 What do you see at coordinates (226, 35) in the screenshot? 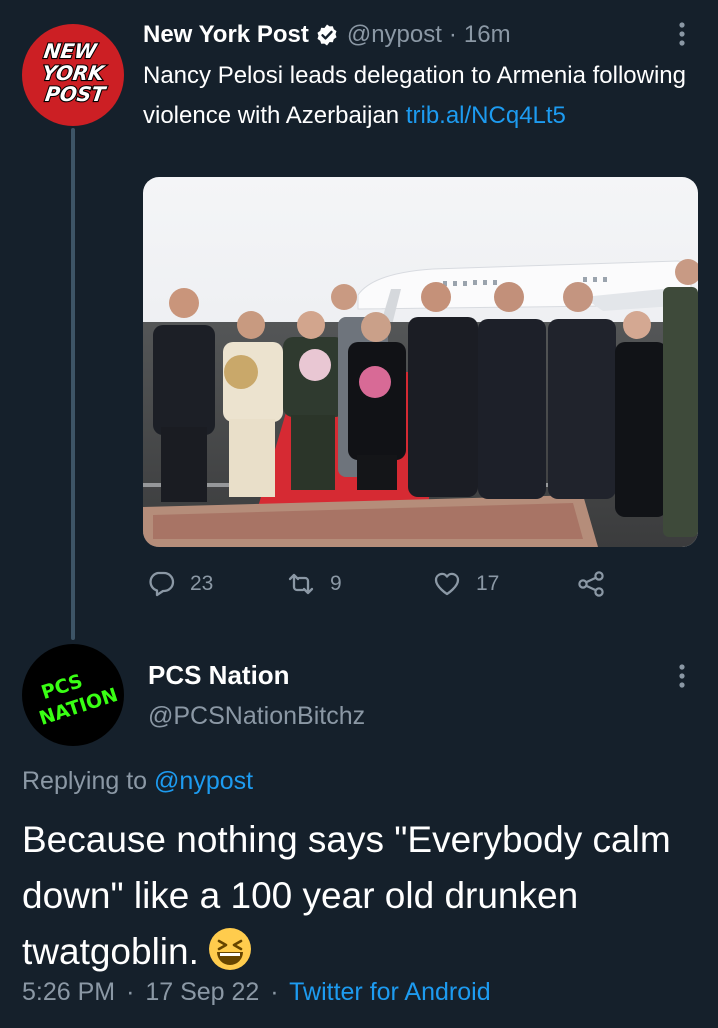
I see `author-name: New York Post` at bounding box center [226, 35].